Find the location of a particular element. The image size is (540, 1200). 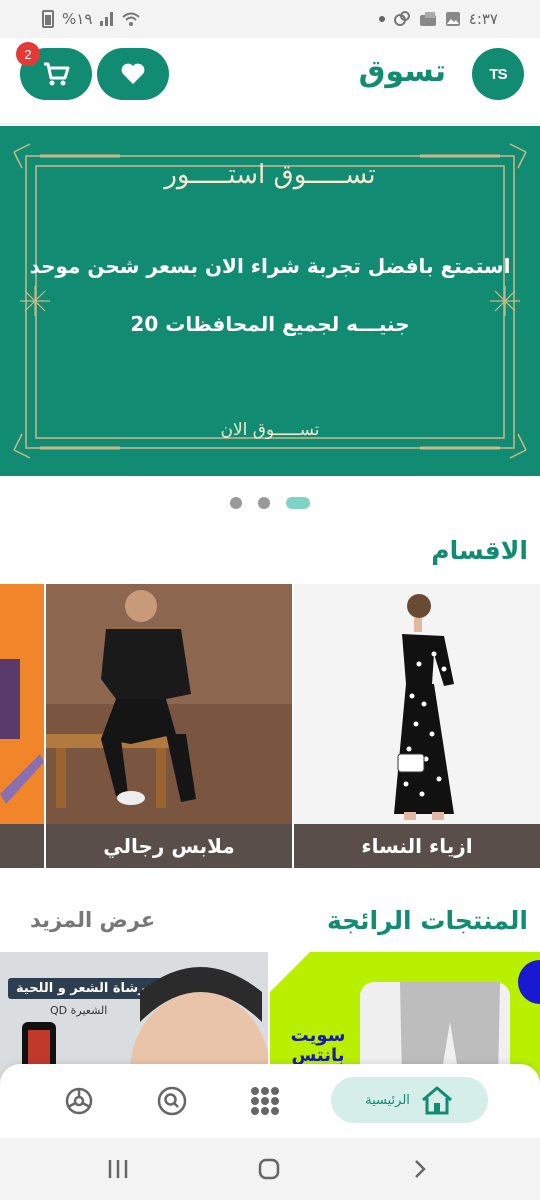

status-bar: %١٩ ٤:٣٧ is located at coordinates (270, 19).